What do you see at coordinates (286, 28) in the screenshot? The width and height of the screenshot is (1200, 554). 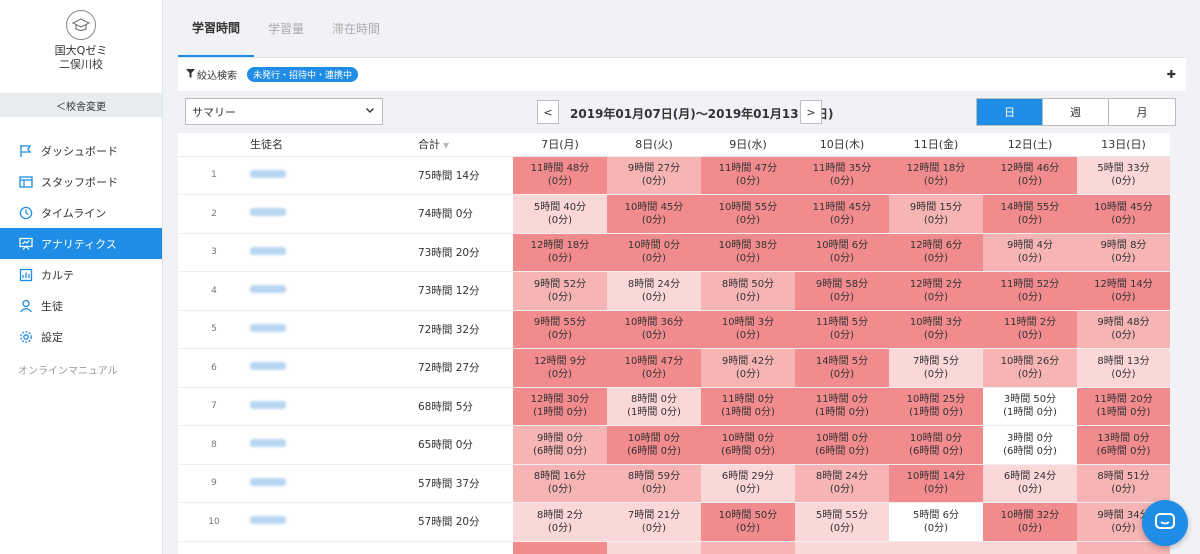 I see `tab-study-amount: 学習量` at bounding box center [286, 28].